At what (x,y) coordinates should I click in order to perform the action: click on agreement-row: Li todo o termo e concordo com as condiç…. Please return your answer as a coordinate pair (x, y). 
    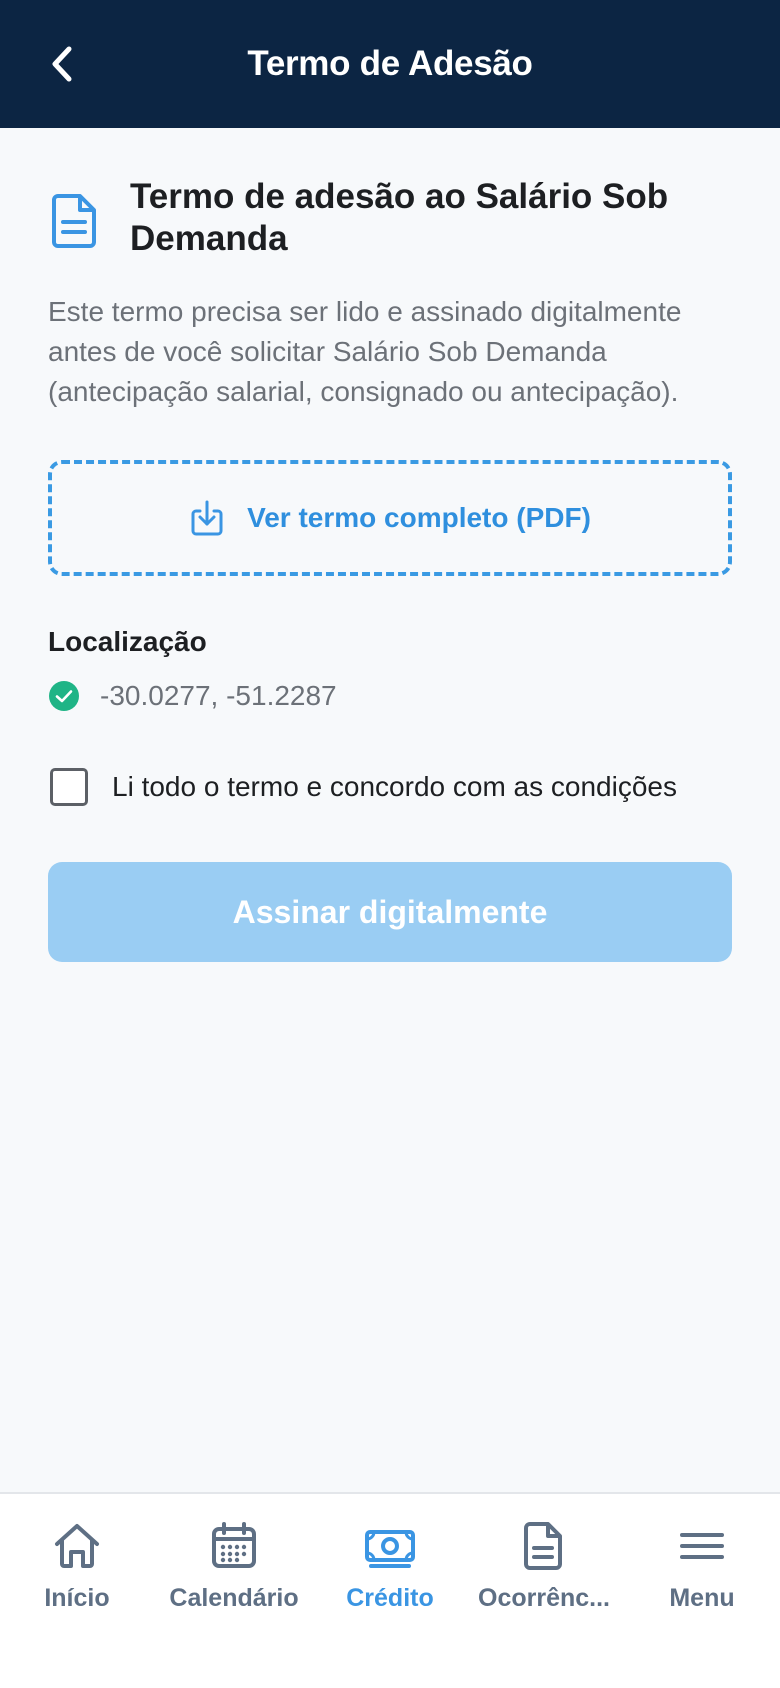
    Looking at the image, I should click on (363, 787).